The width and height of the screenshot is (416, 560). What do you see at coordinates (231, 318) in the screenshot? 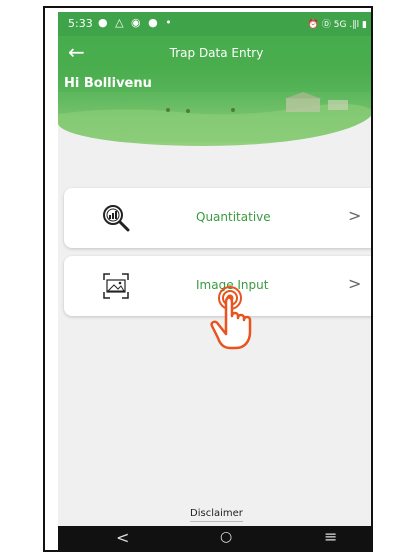
I see `tap-gesture-hand-icon` at bounding box center [231, 318].